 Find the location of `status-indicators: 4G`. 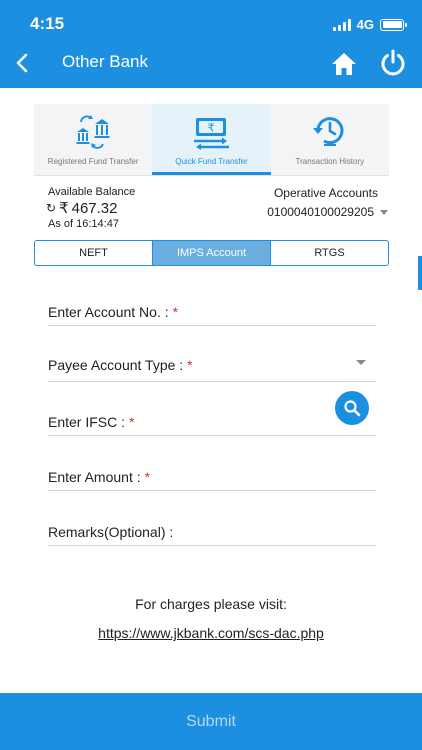

status-indicators: 4G is located at coordinates (369, 24).